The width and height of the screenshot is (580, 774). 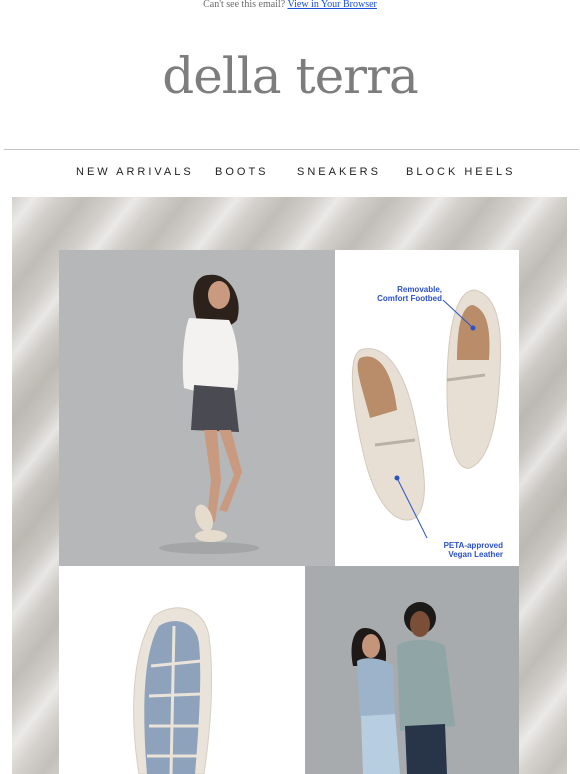 What do you see at coordinates (339, 172) in the screenshot?
I see `nav-sneakers: SNEAKERS` at bounding box center [339, 172].